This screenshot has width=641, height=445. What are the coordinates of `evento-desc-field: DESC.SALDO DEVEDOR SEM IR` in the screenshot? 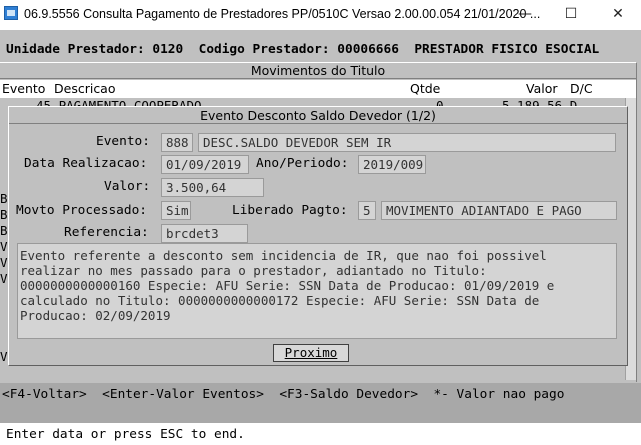 It's located at (407, 142).